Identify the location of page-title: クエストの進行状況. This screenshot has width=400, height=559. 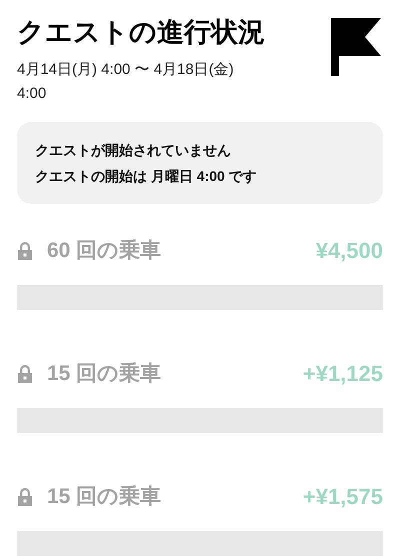
(141, 32).